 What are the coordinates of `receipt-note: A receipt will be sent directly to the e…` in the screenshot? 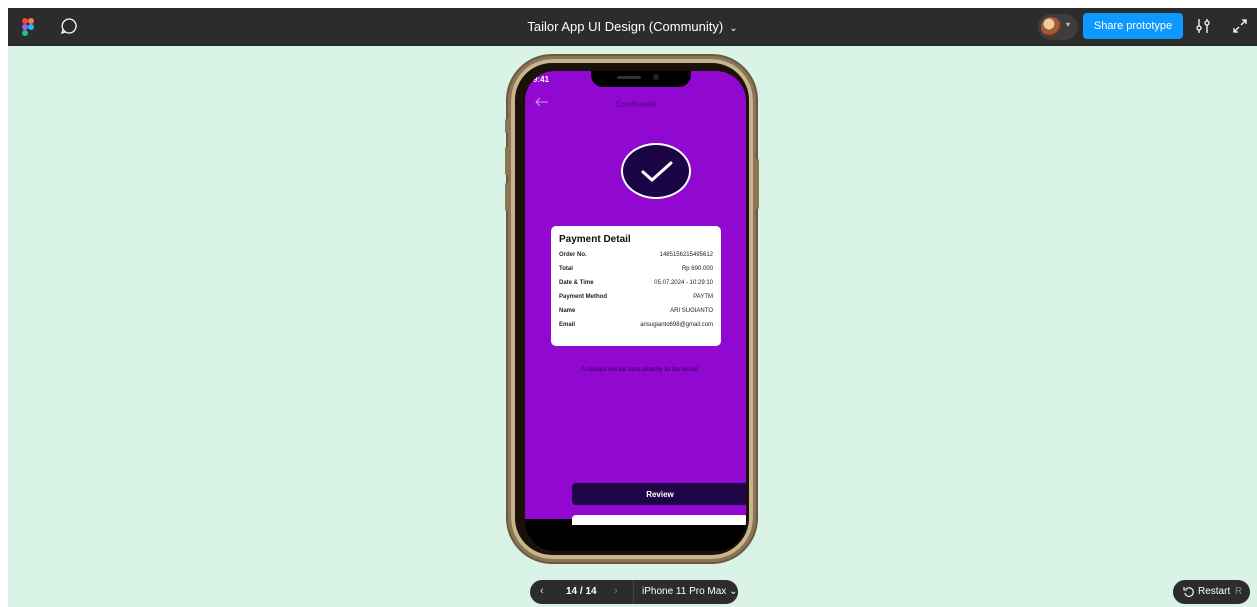 It's located at (640, 369).